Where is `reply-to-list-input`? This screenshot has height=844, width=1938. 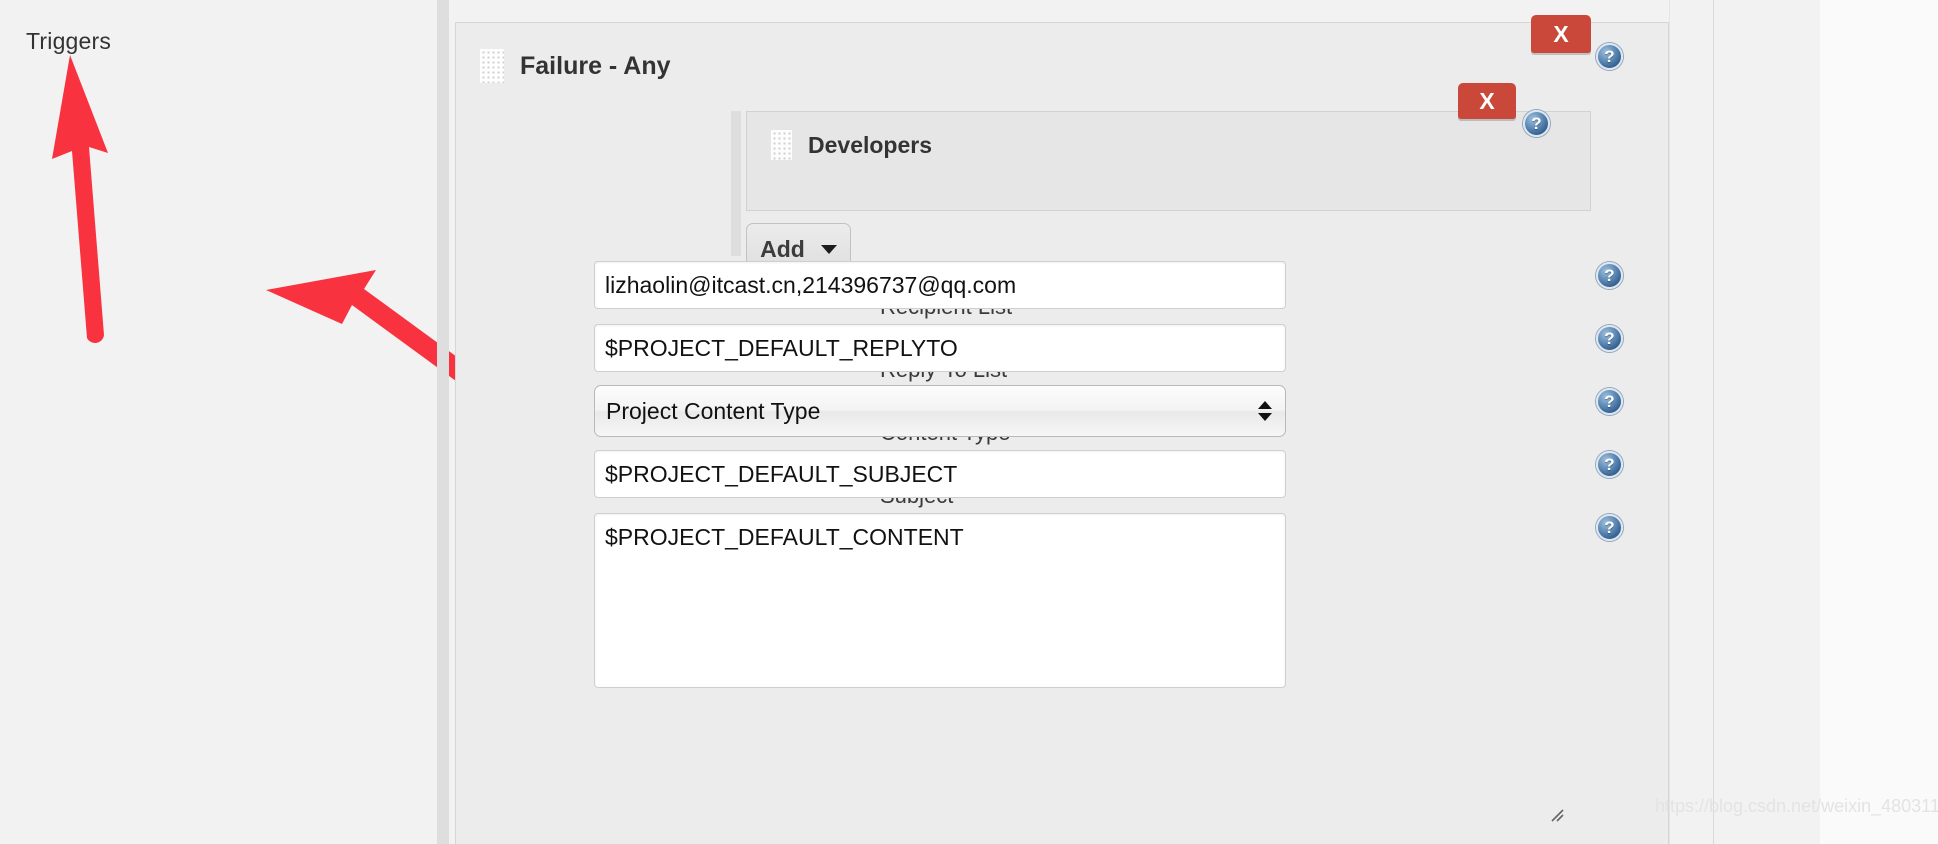 reply-to-list-input is located at coordinates (940, 348).